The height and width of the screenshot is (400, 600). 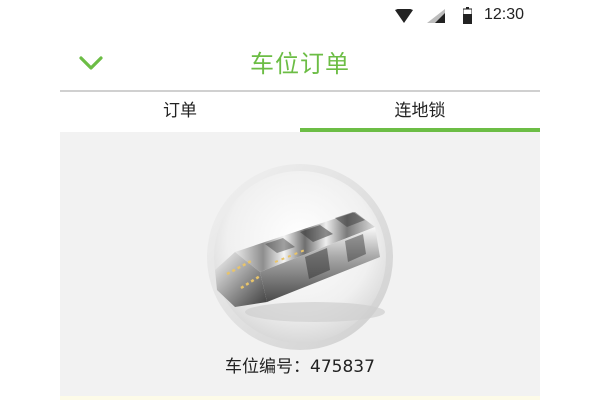 I want to click on app-header: 车位订单, so click(x=300, y=61).